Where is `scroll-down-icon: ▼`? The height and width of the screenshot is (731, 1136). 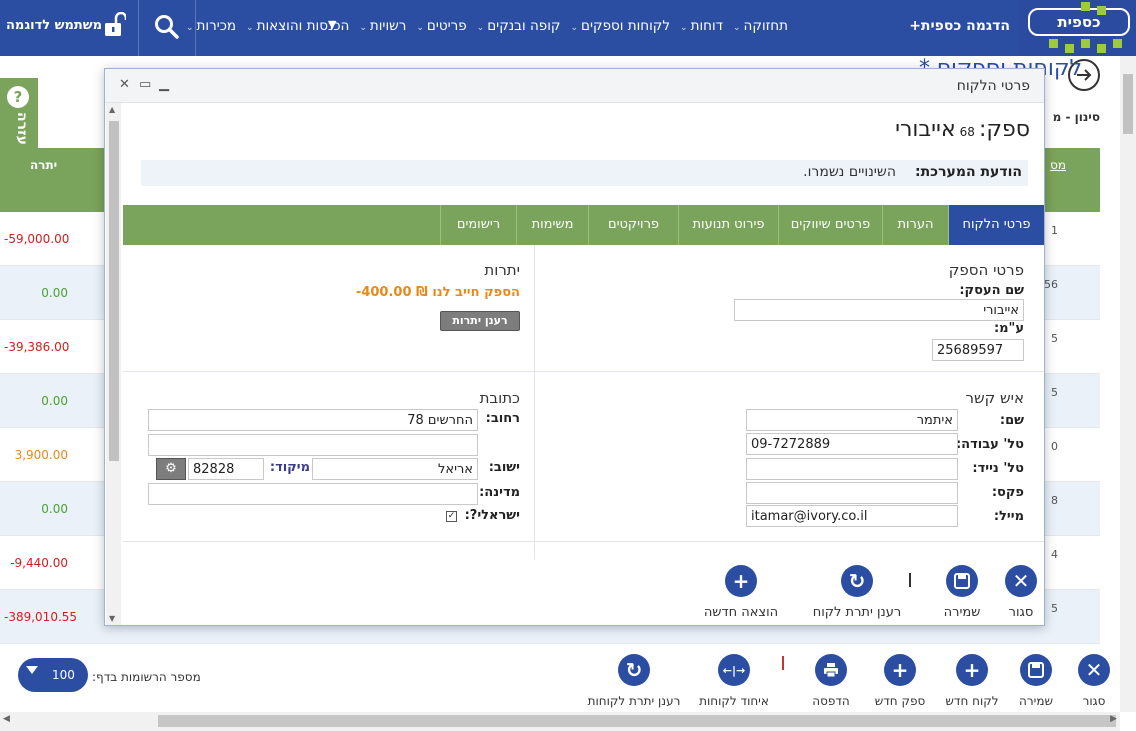
scroll-down-icon: ▼ is located at coordinates (112, 618).